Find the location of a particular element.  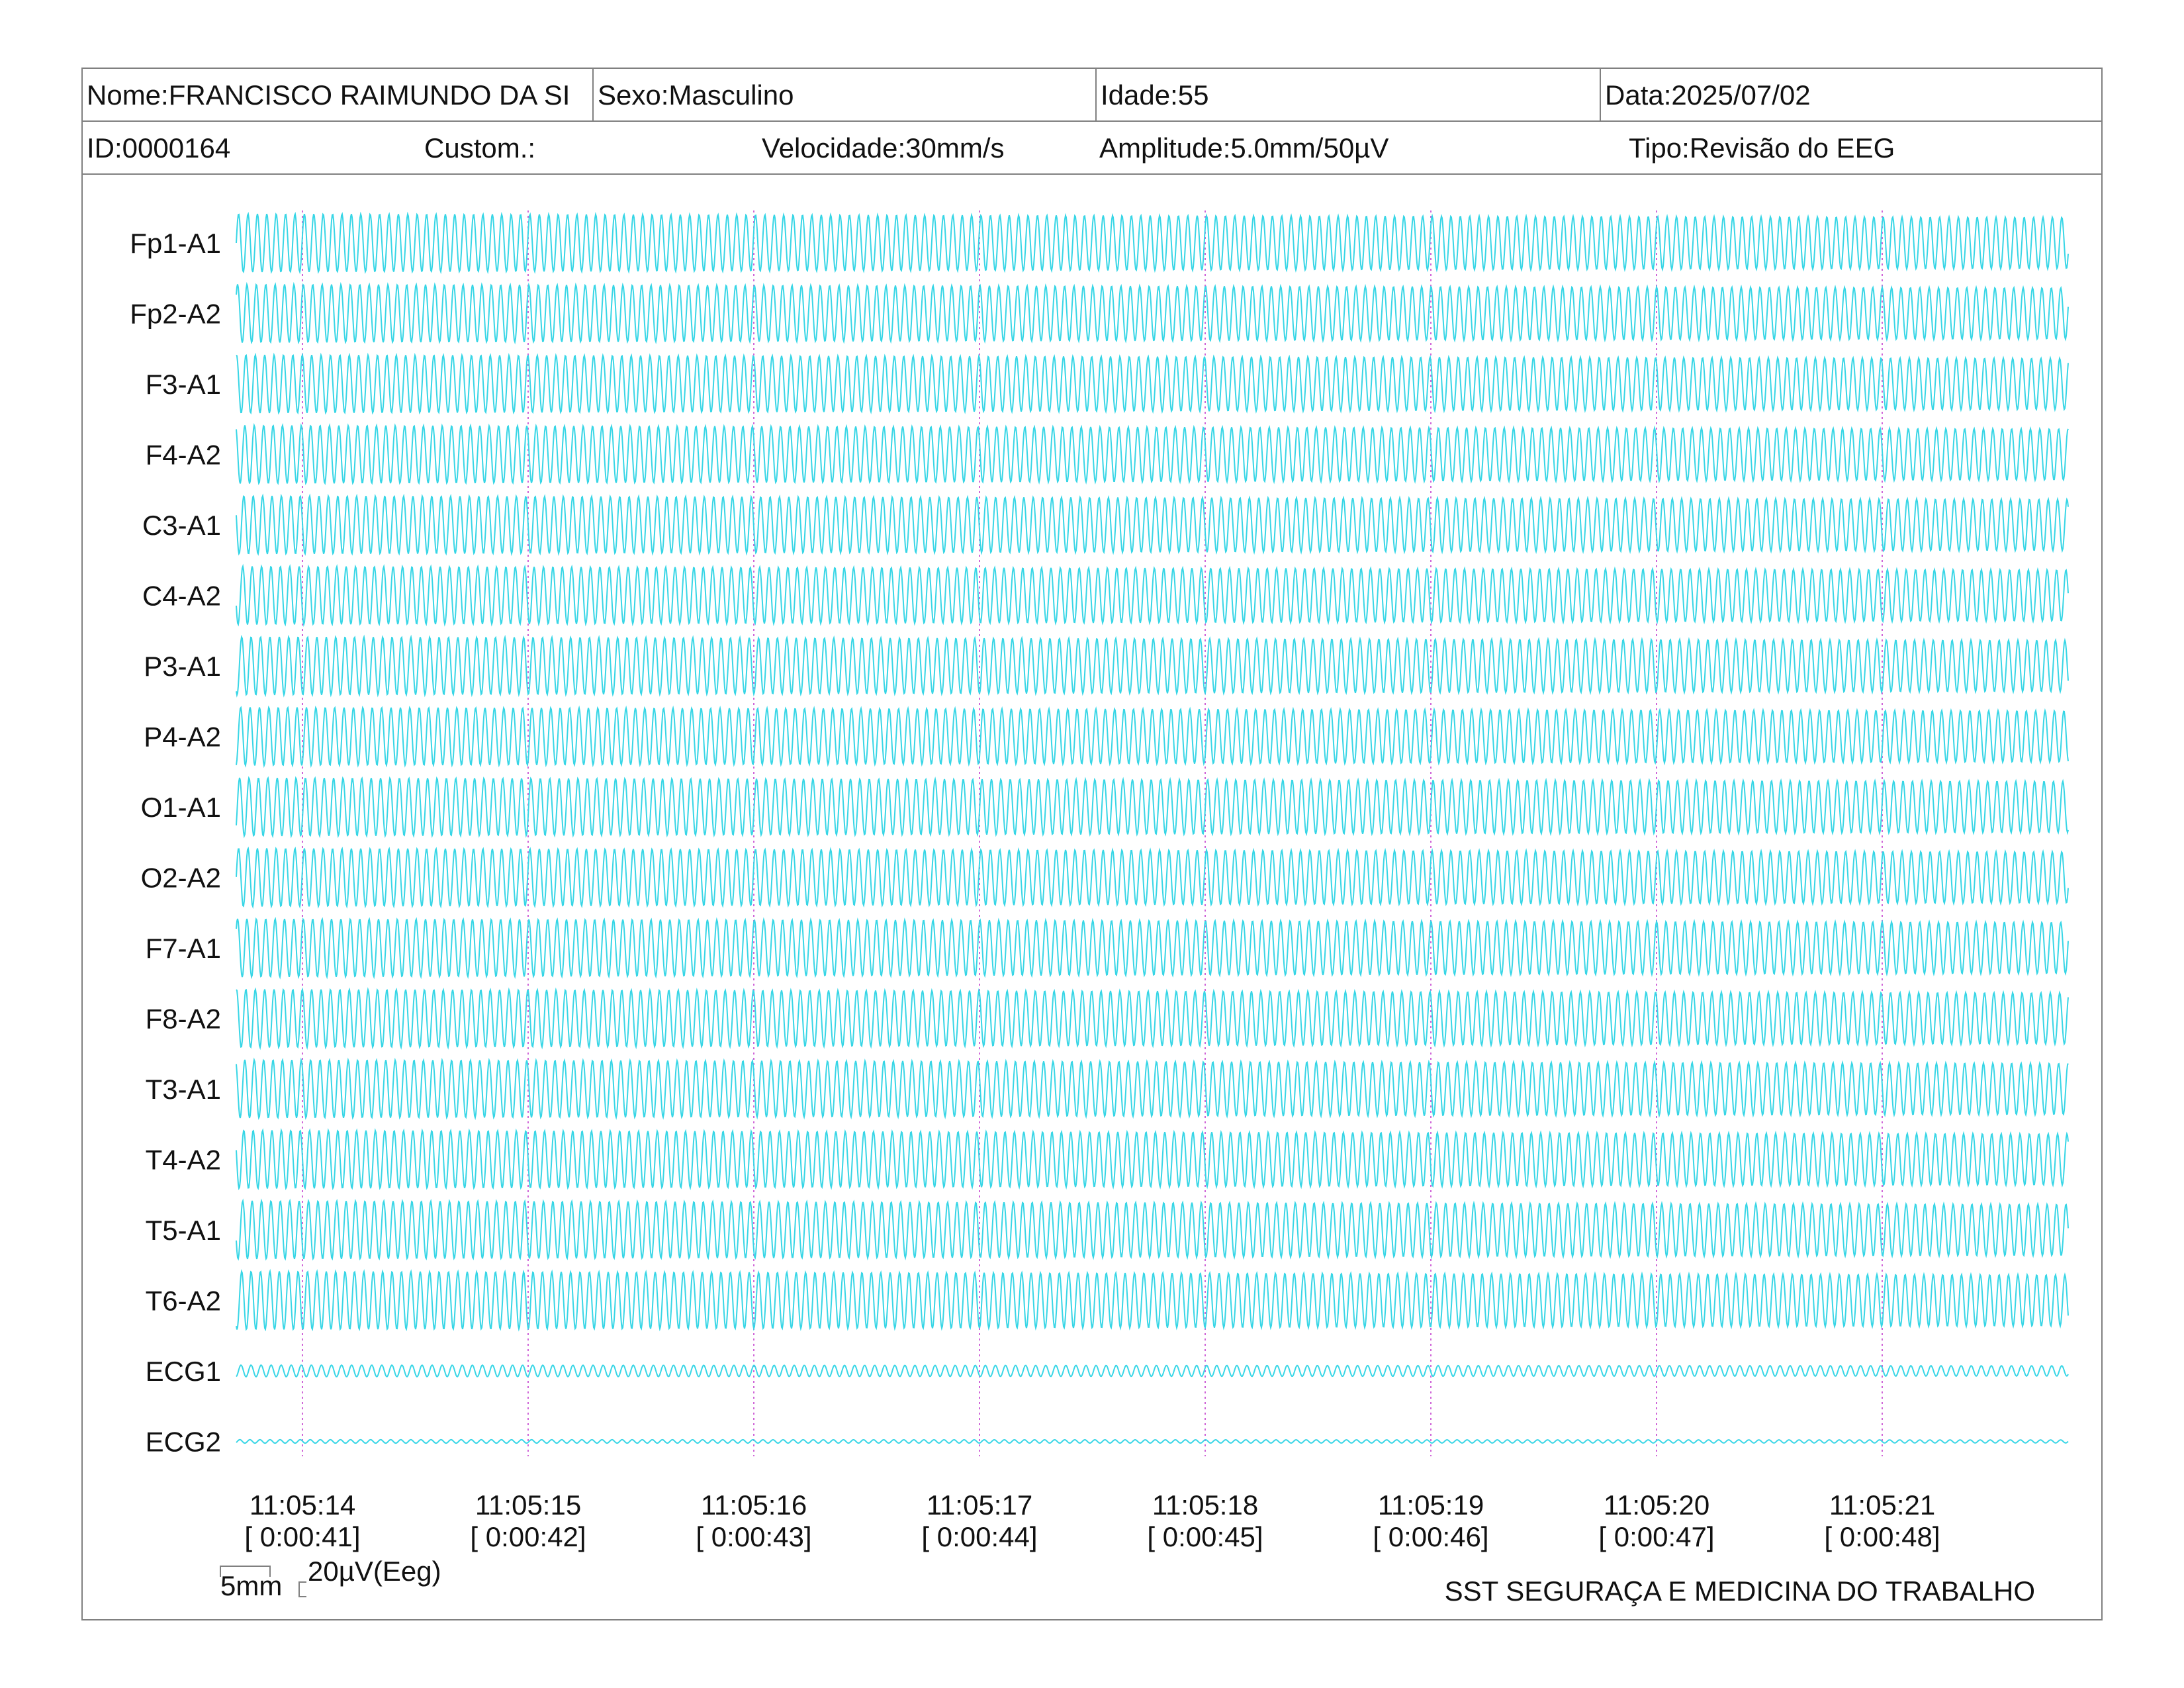

trace-ecg2 is located at coordinates (1152, 1441).